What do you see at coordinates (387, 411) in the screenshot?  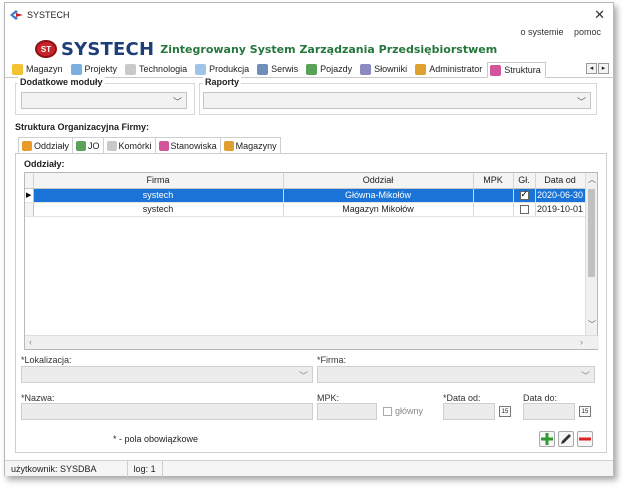 I see `main-checkbox` at bounding box center [387, 411].